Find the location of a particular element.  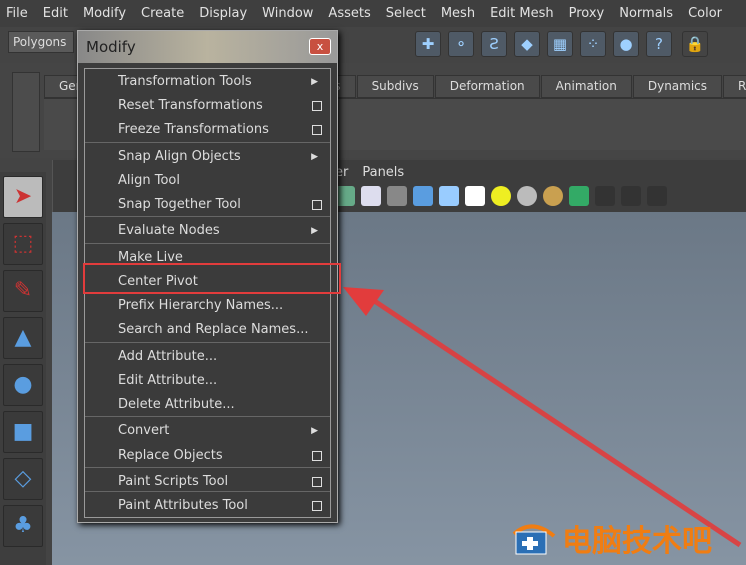

menu-item-align-tool: Align Tool is located at coordinates (207, 181).